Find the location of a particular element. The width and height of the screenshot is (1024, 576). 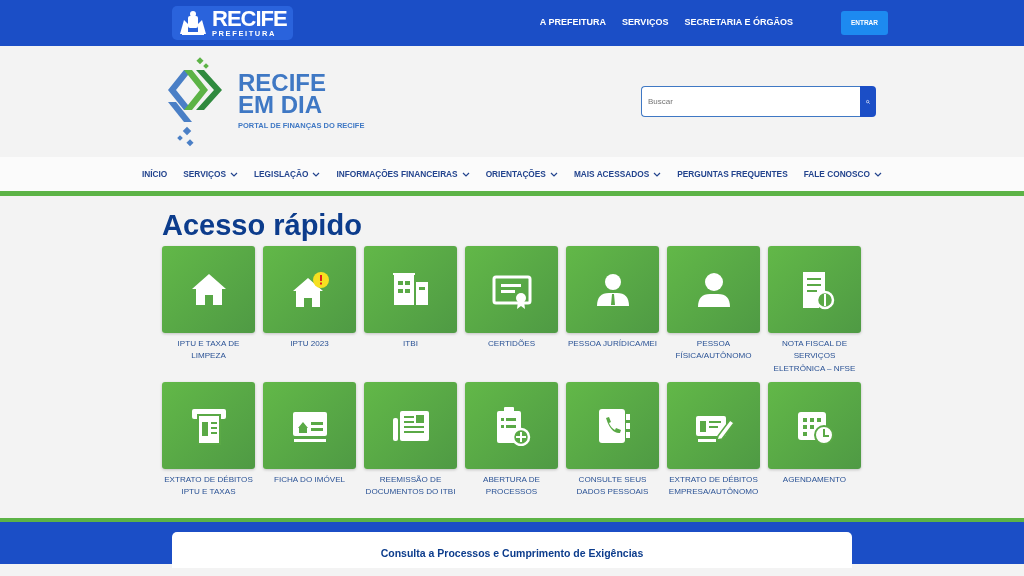

section-heading: Acesso rápido is located at coordinates (262, 225).